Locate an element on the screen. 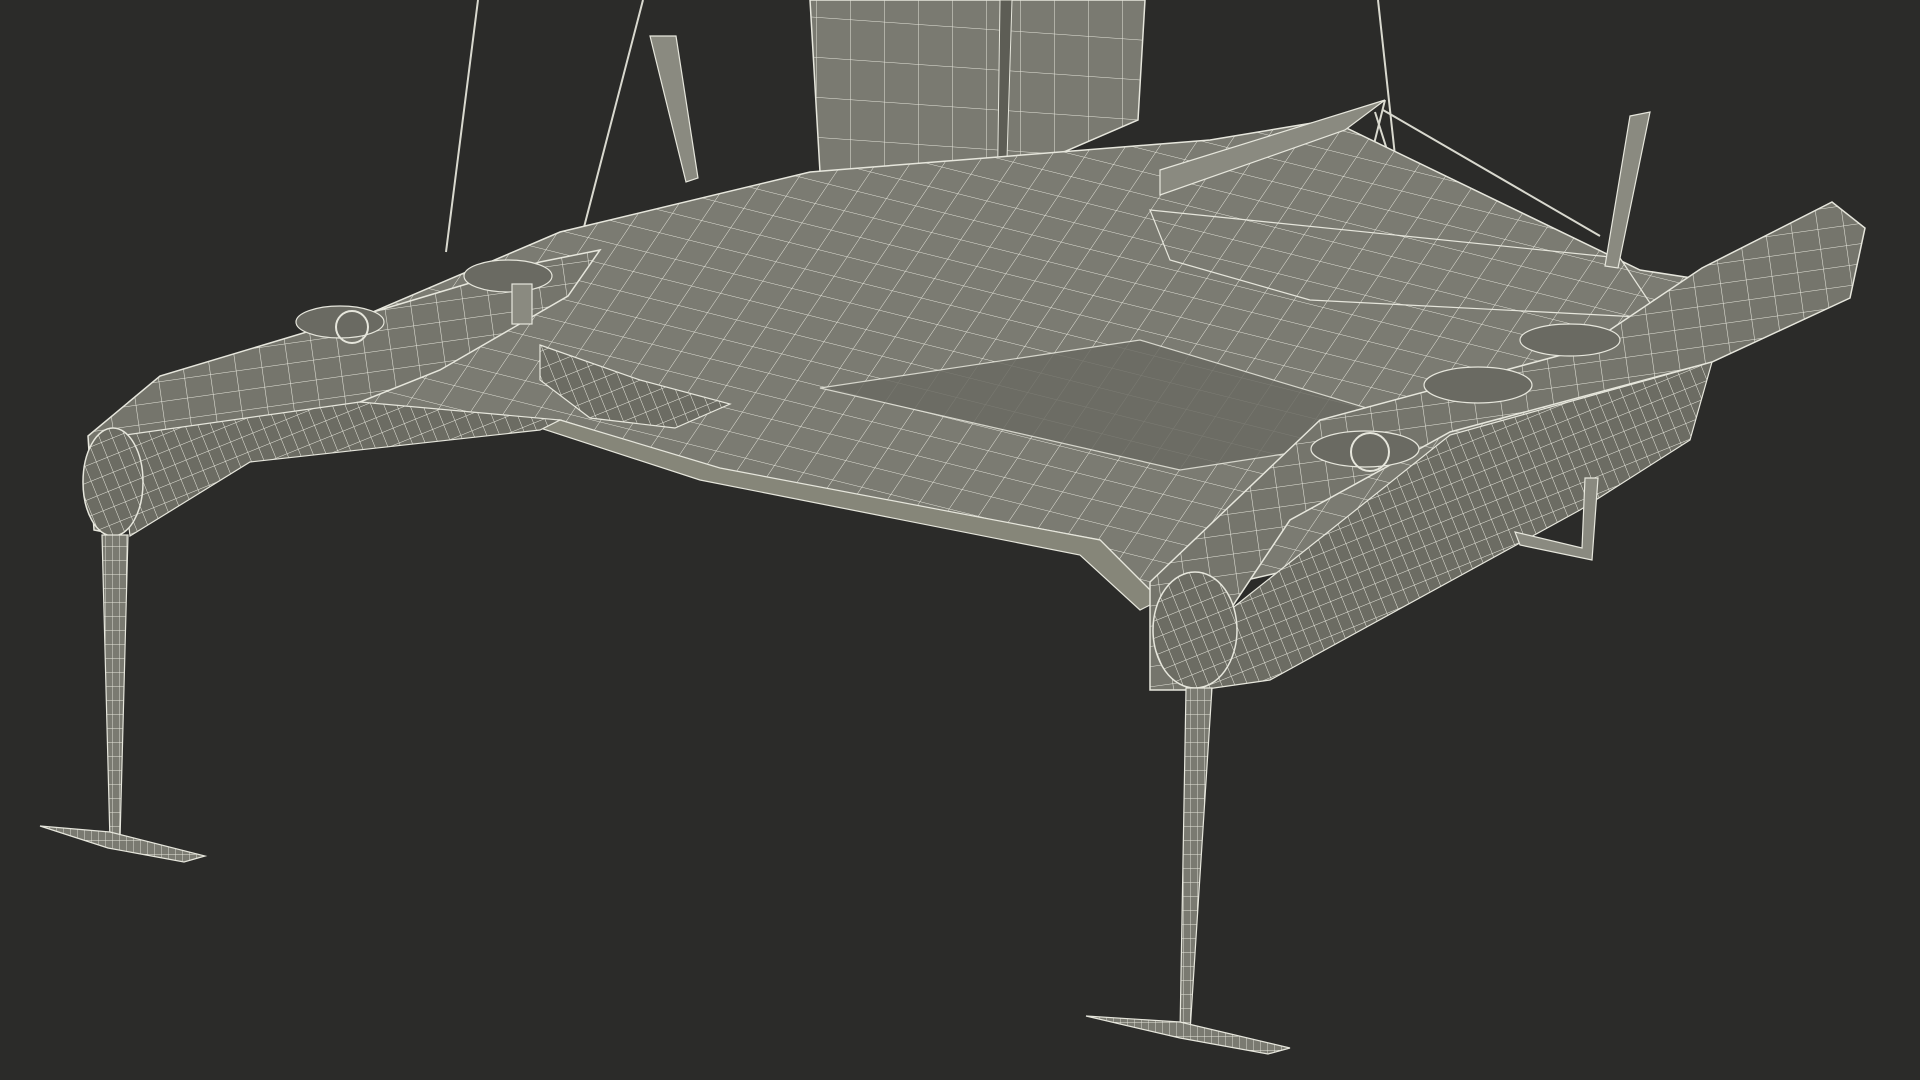  port-foil-strut is located at coordinates (115, 688).